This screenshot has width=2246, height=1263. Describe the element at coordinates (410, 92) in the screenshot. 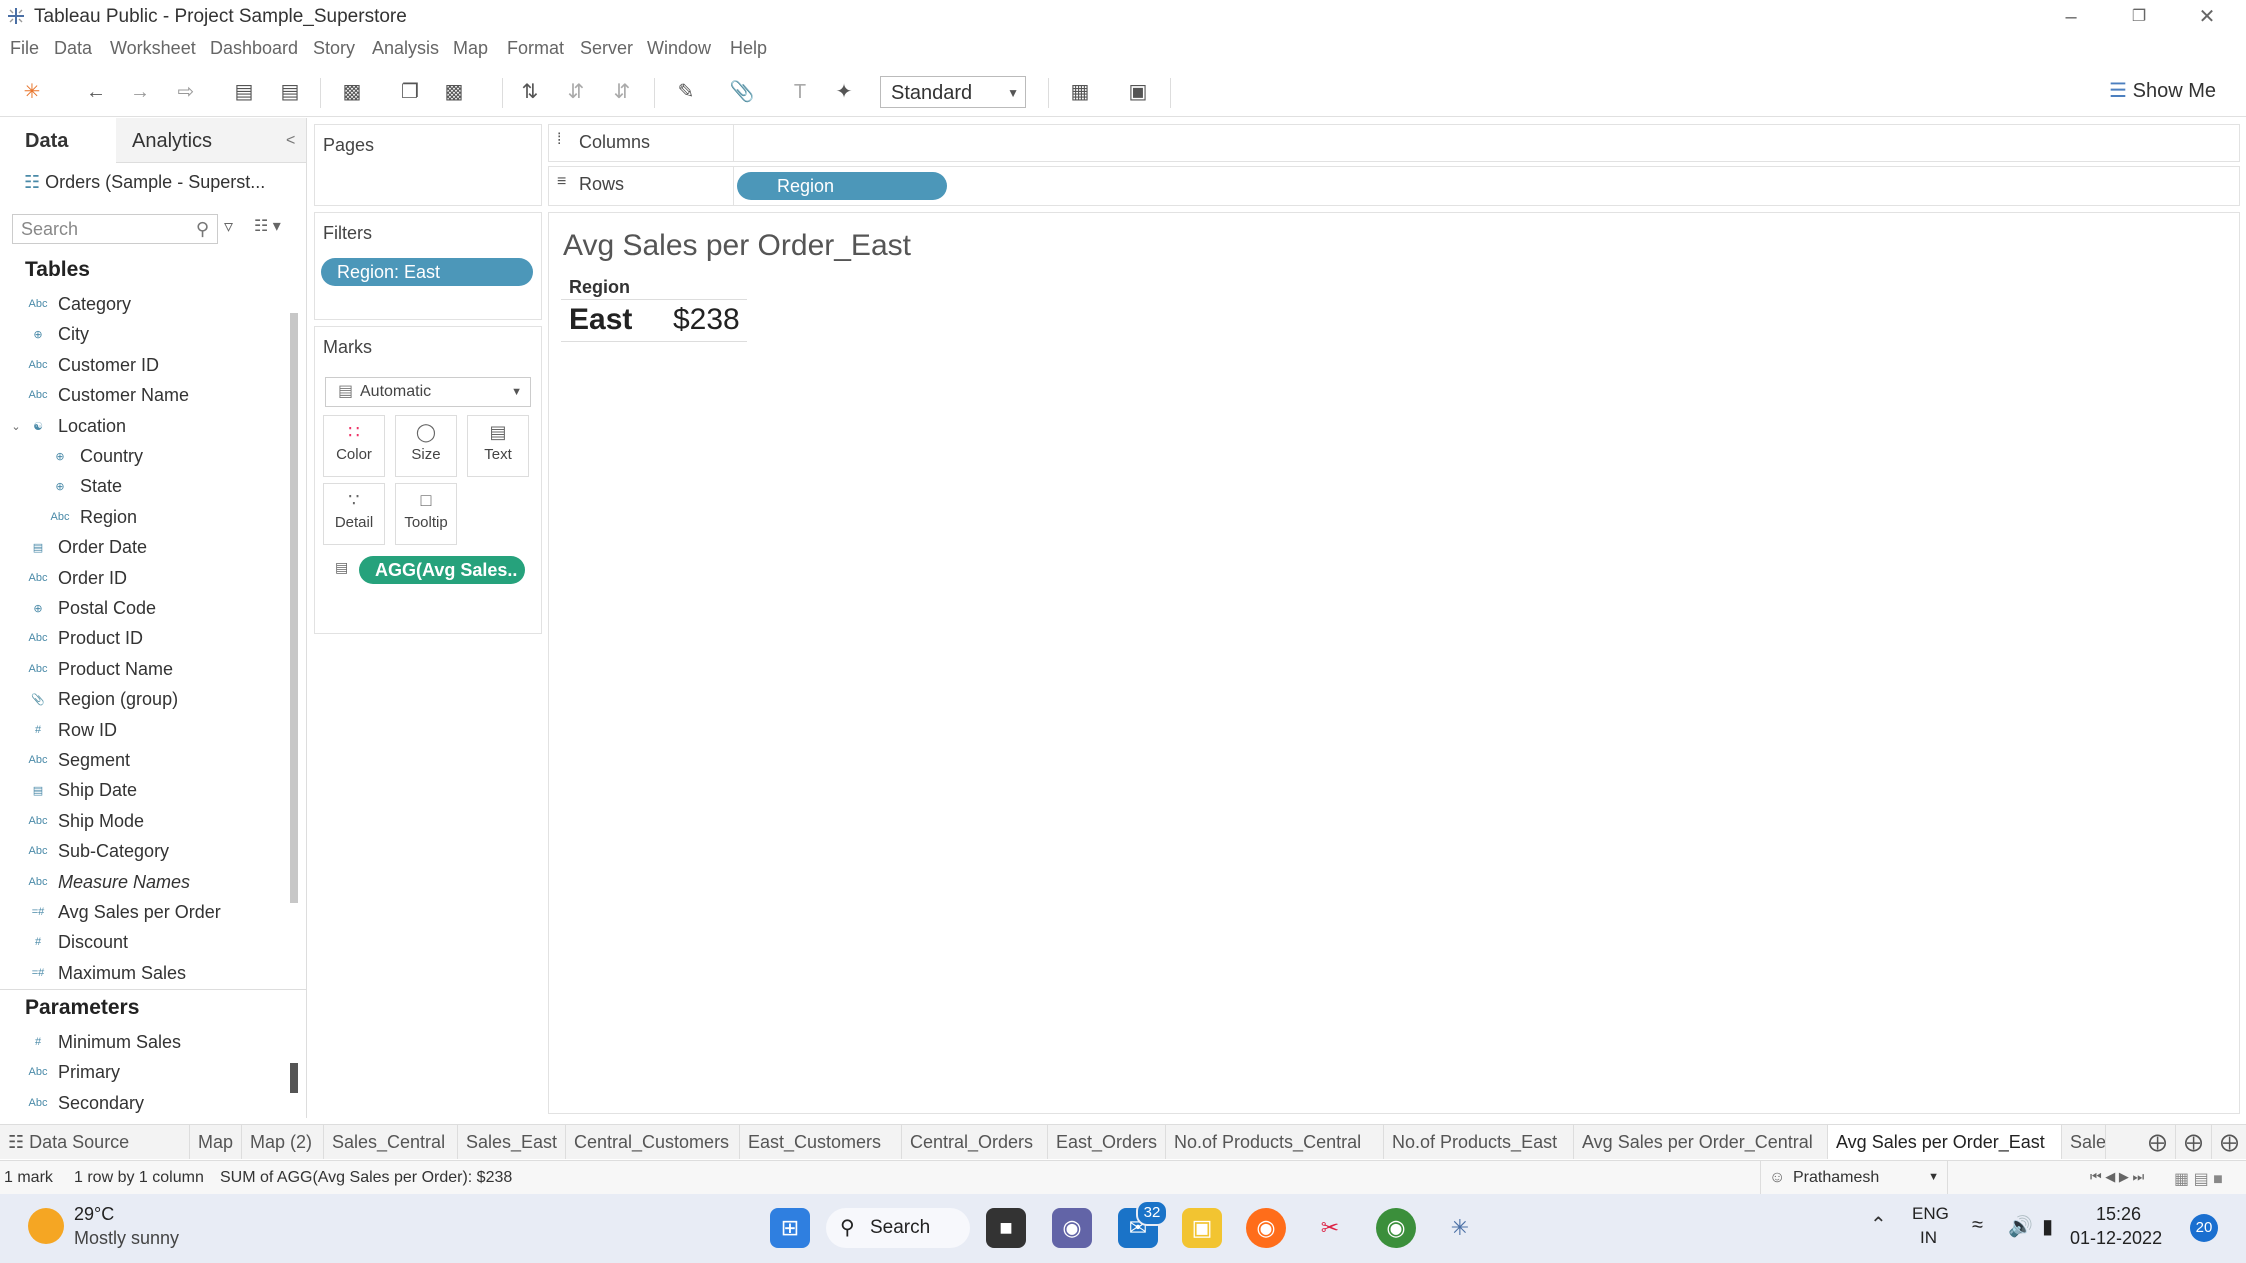

I see `duplicate-sheet-icon: ❐` at that location.